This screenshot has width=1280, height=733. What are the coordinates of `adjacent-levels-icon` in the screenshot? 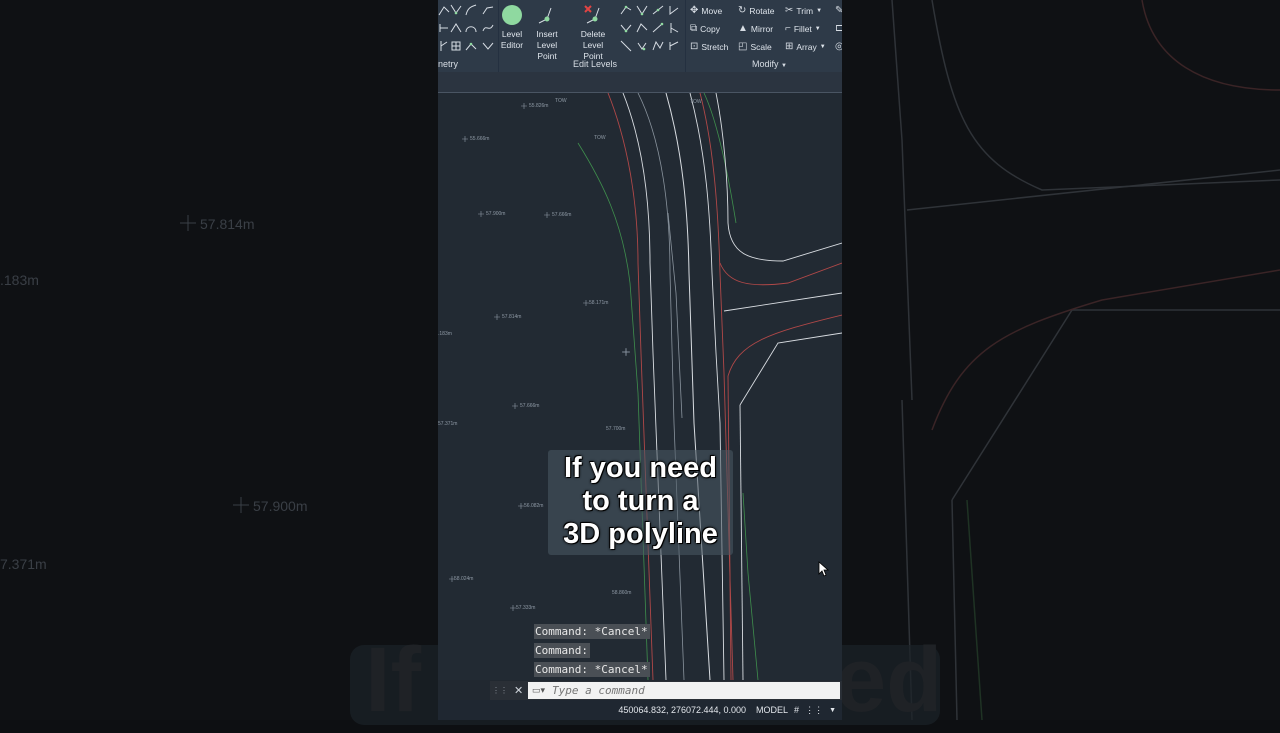 It's located at (674, 28).